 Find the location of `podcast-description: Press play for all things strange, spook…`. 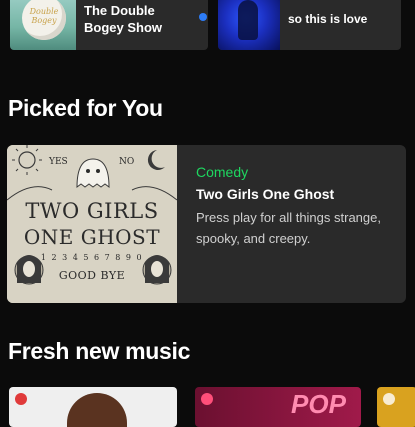

podcast-description: Press play for all things strange, spook… is located at coordinates (288, 228).